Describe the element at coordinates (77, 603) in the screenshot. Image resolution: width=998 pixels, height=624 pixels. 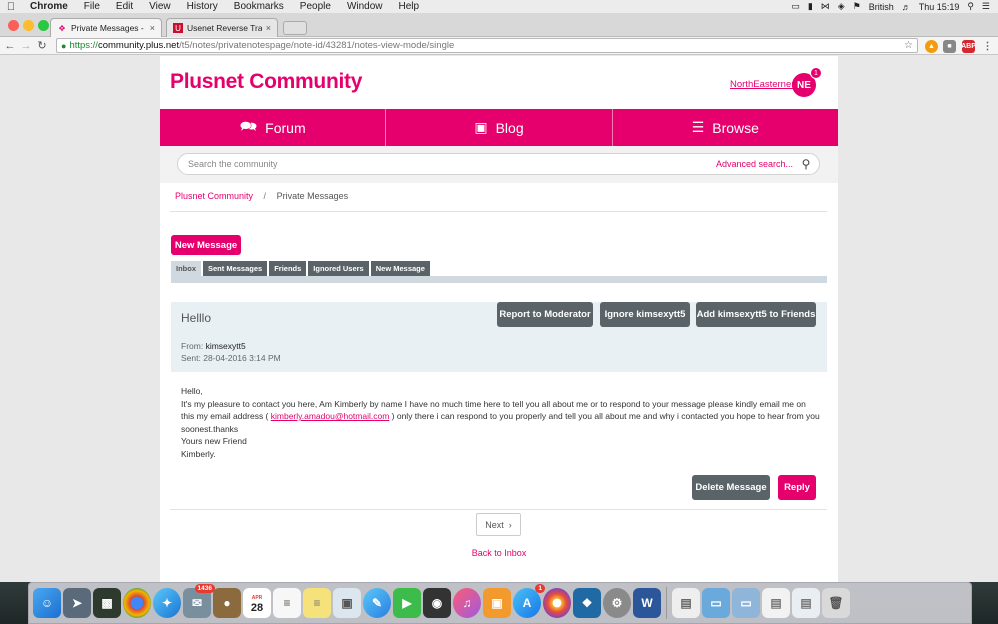
I see `launchpad-icon: ➤` at that location.